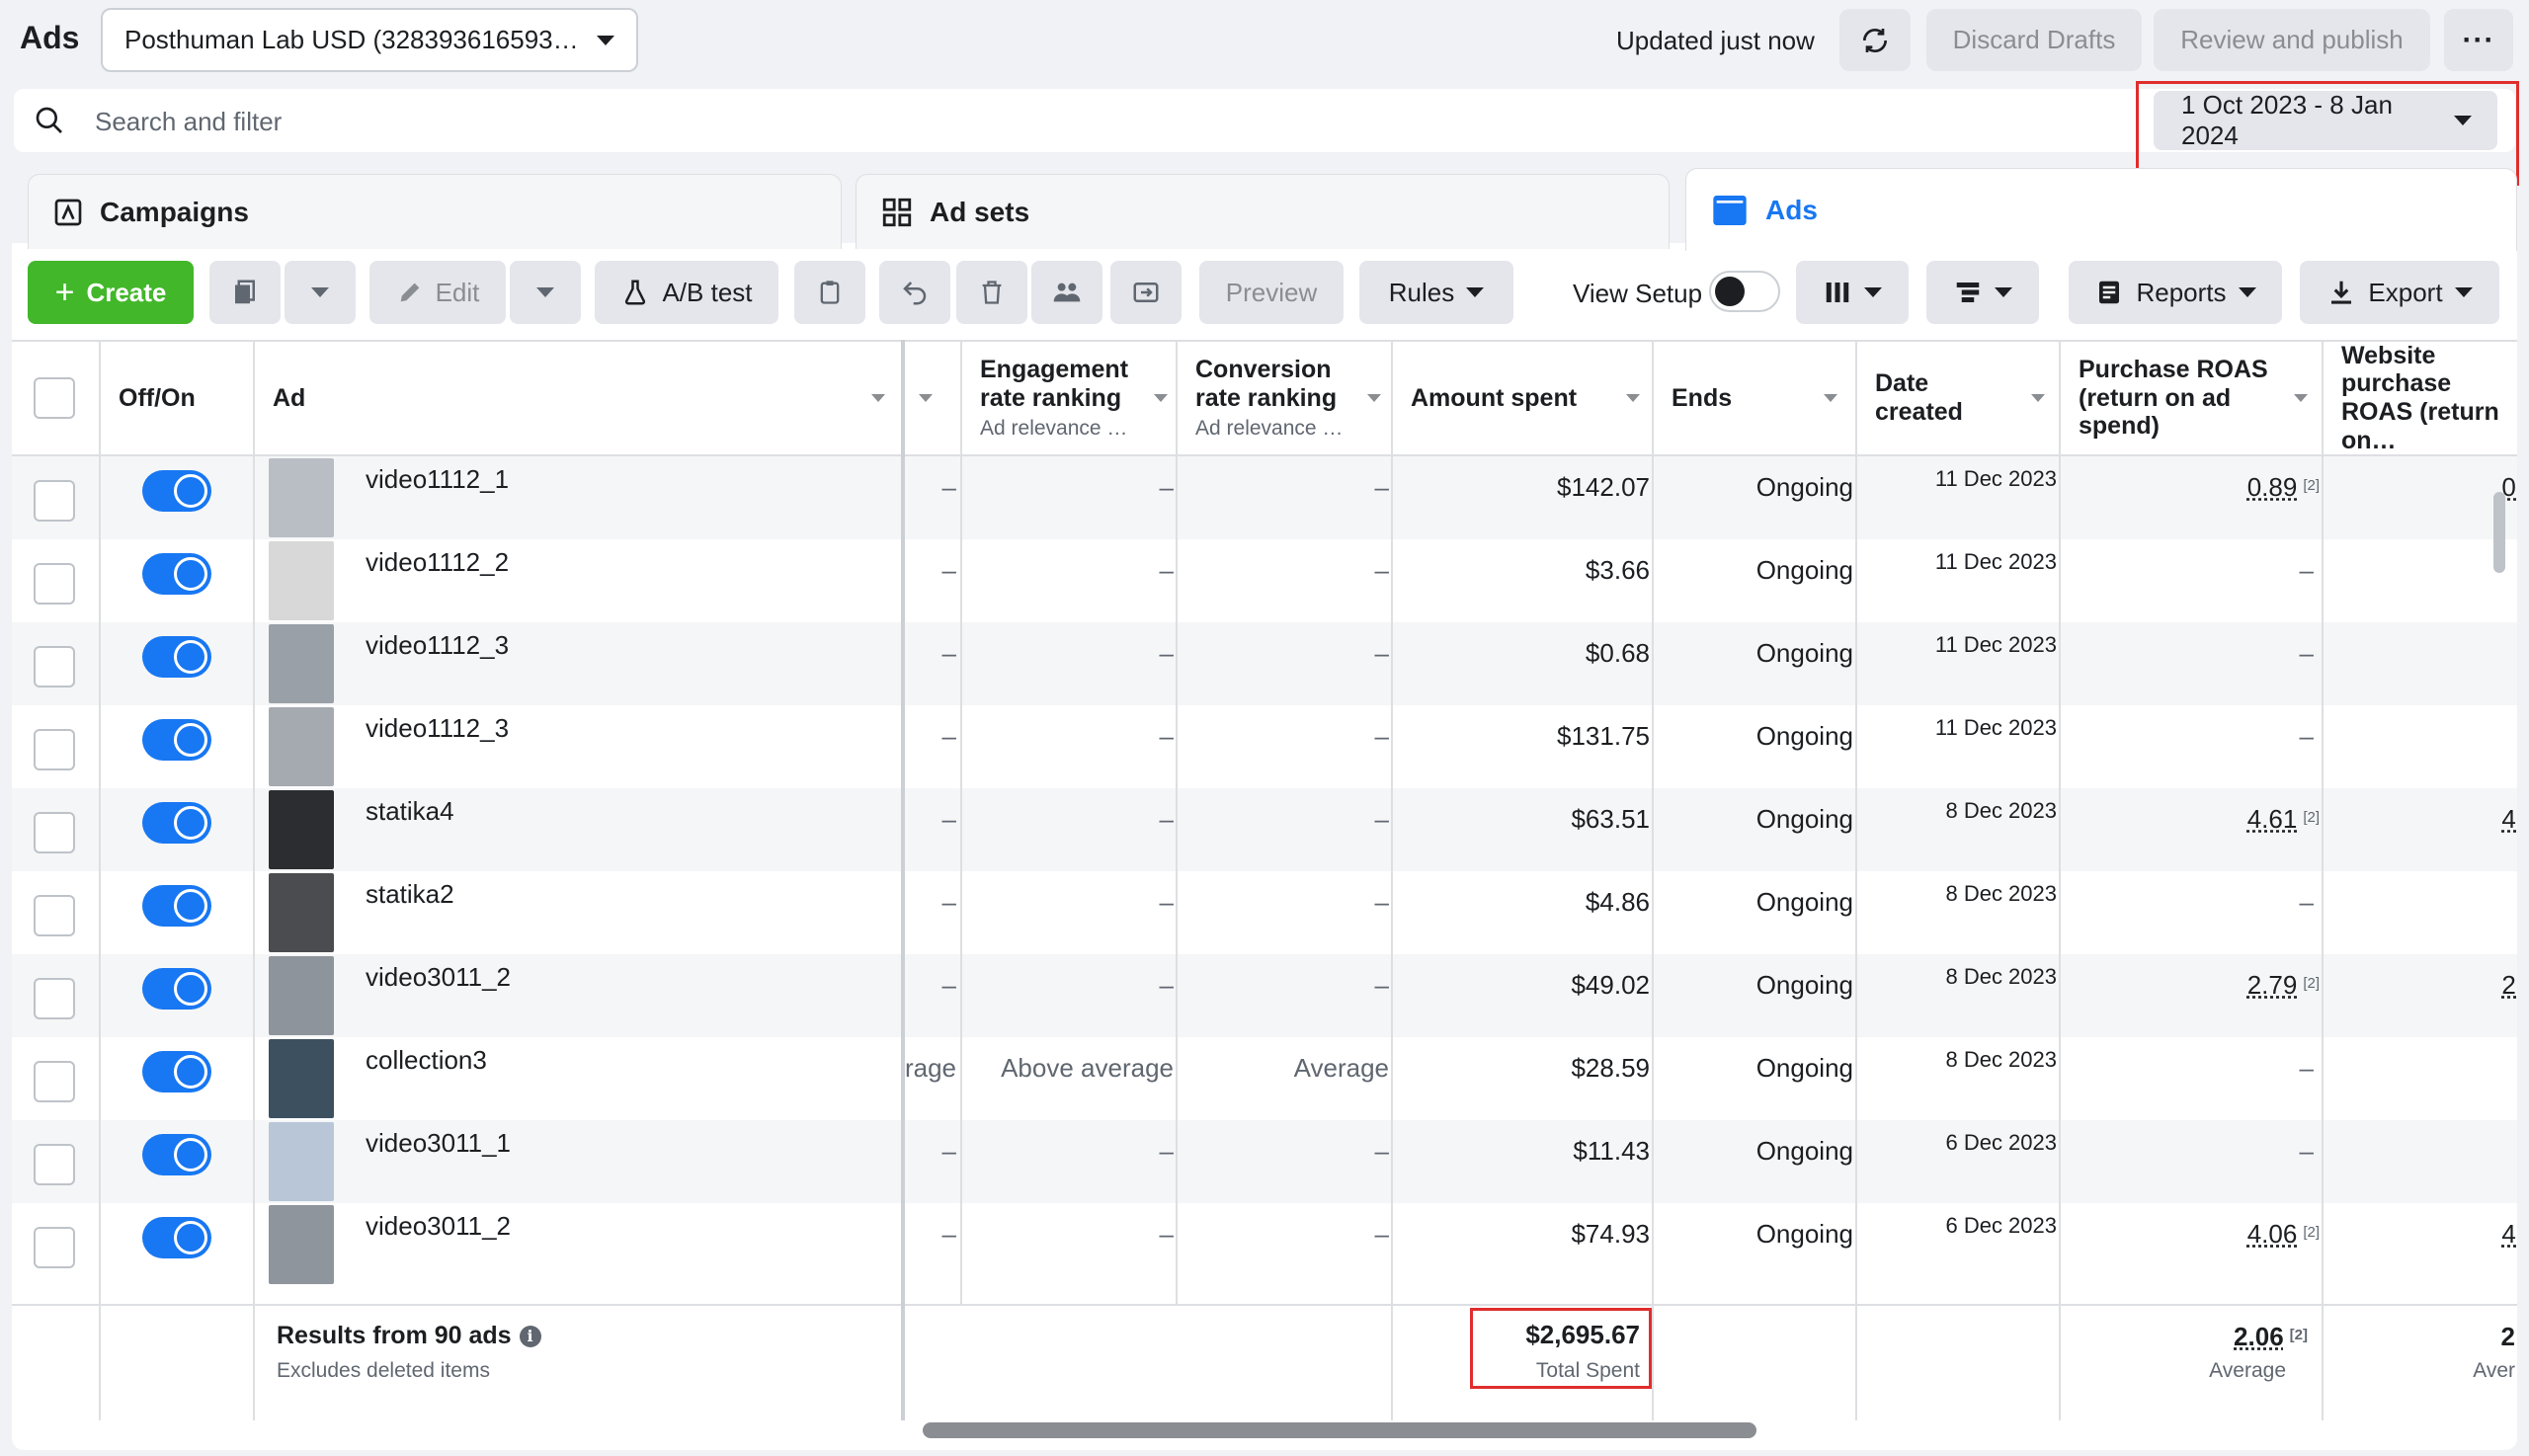 This screenshot has width=2529, height=1456. I want to click on column-header-ad: Ad, so click(579, 398).